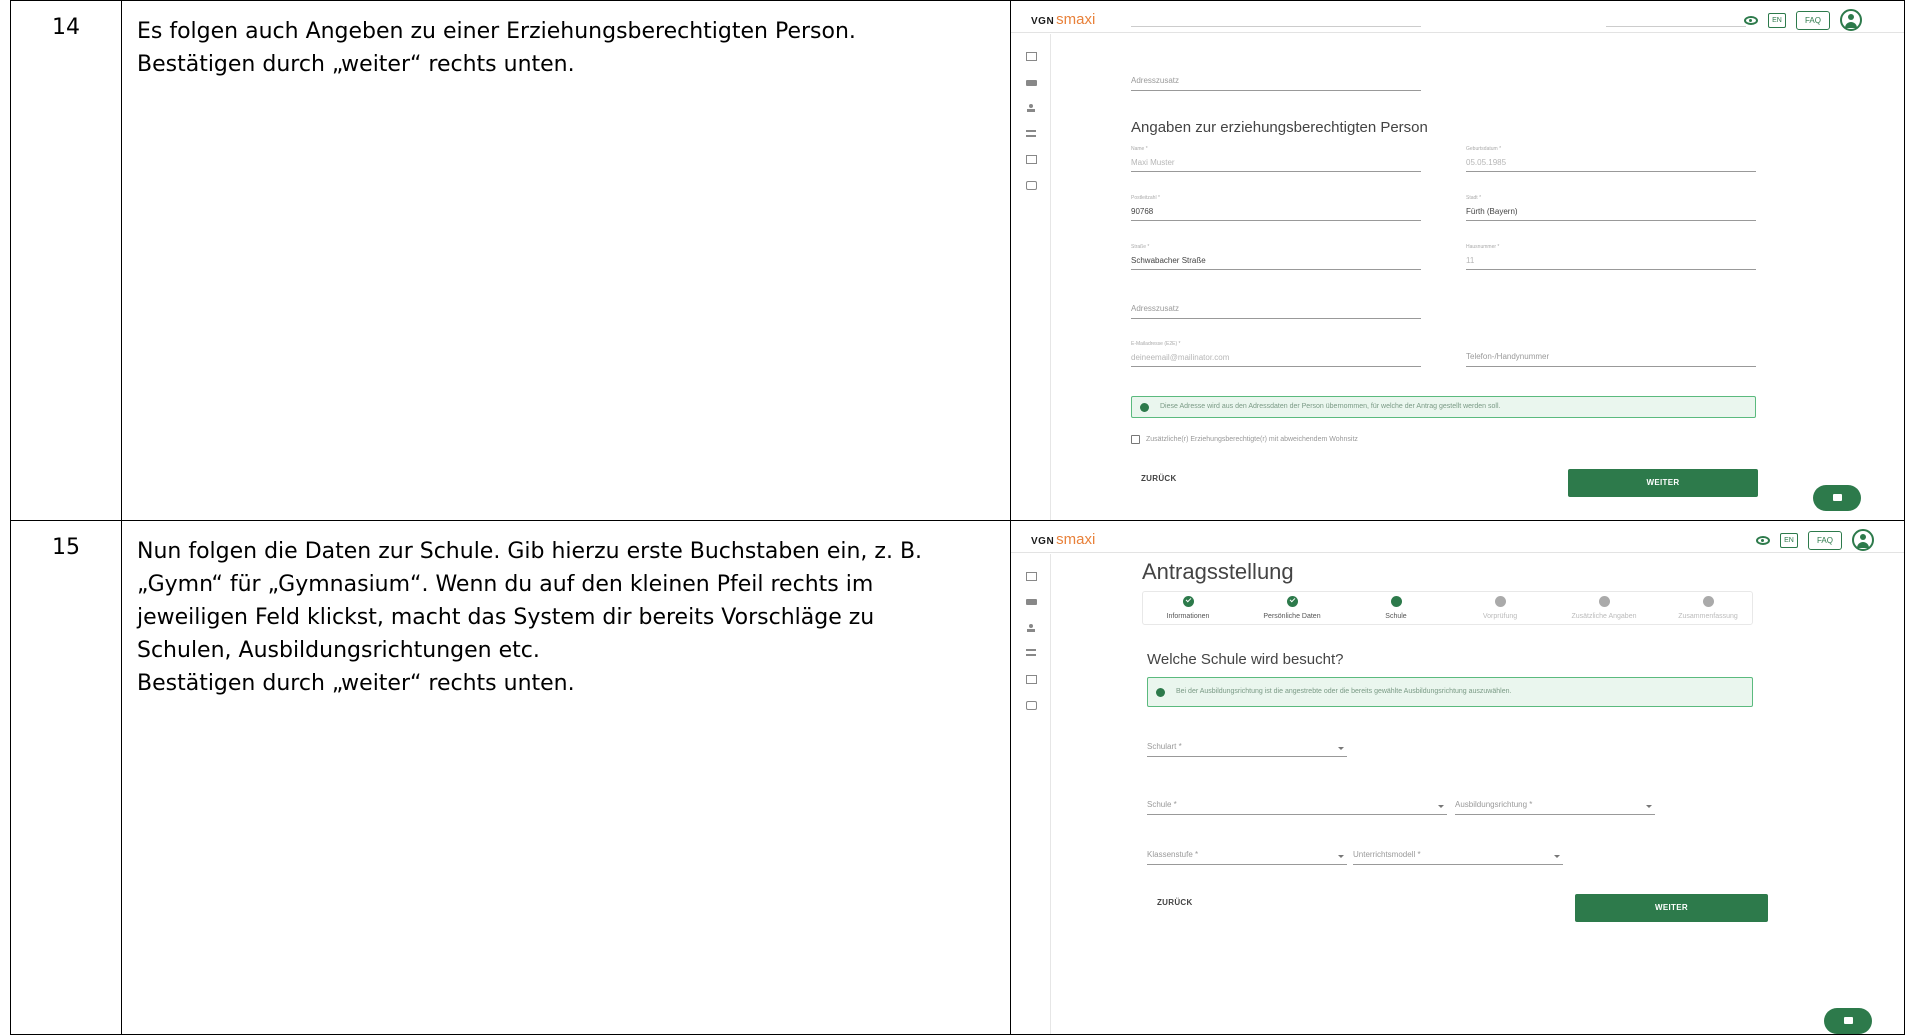 This screenshot has height=1035, width=1905. I want to click on field-value: 11, so click(1470, 260).